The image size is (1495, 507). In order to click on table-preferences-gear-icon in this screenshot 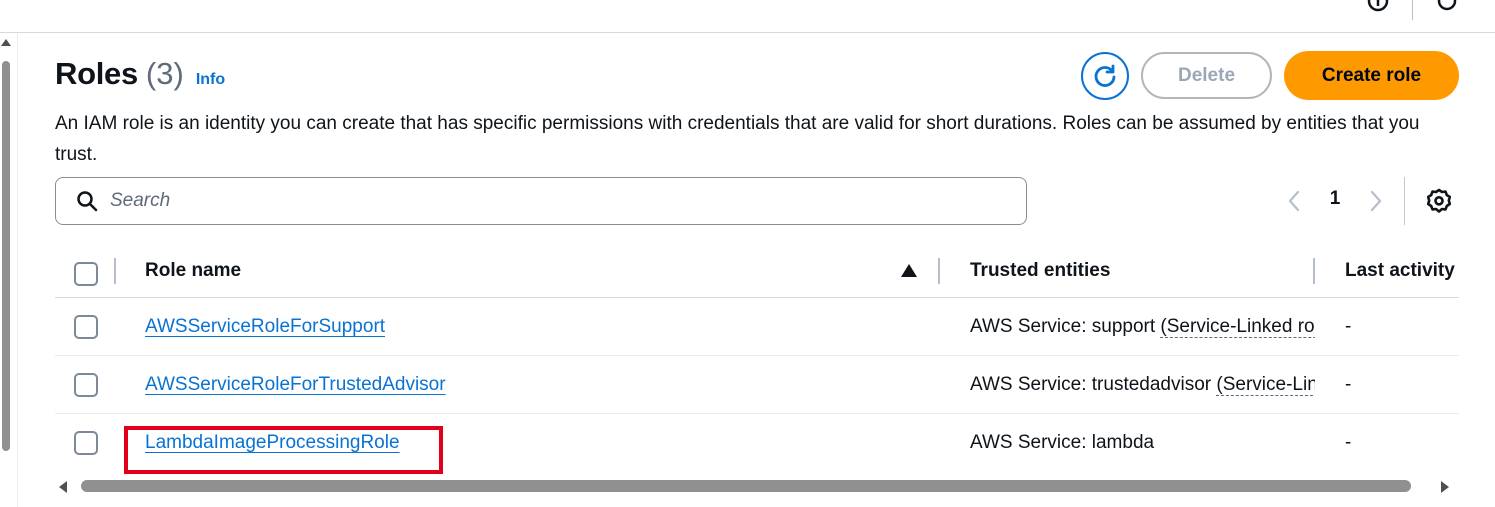, I will do `click(1439, 201)`.